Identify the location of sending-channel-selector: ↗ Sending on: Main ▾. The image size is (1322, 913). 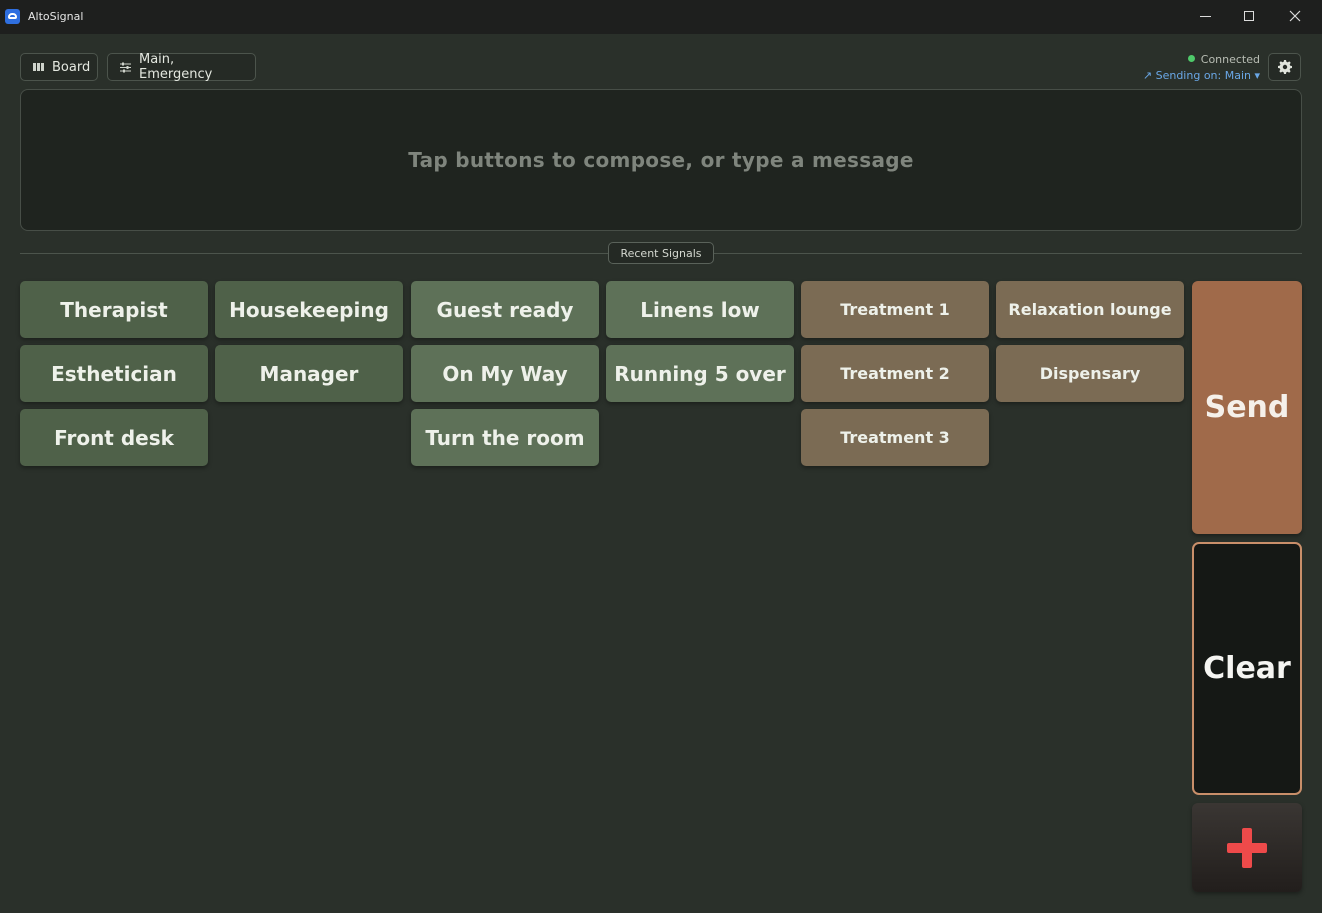
(1190, 76).